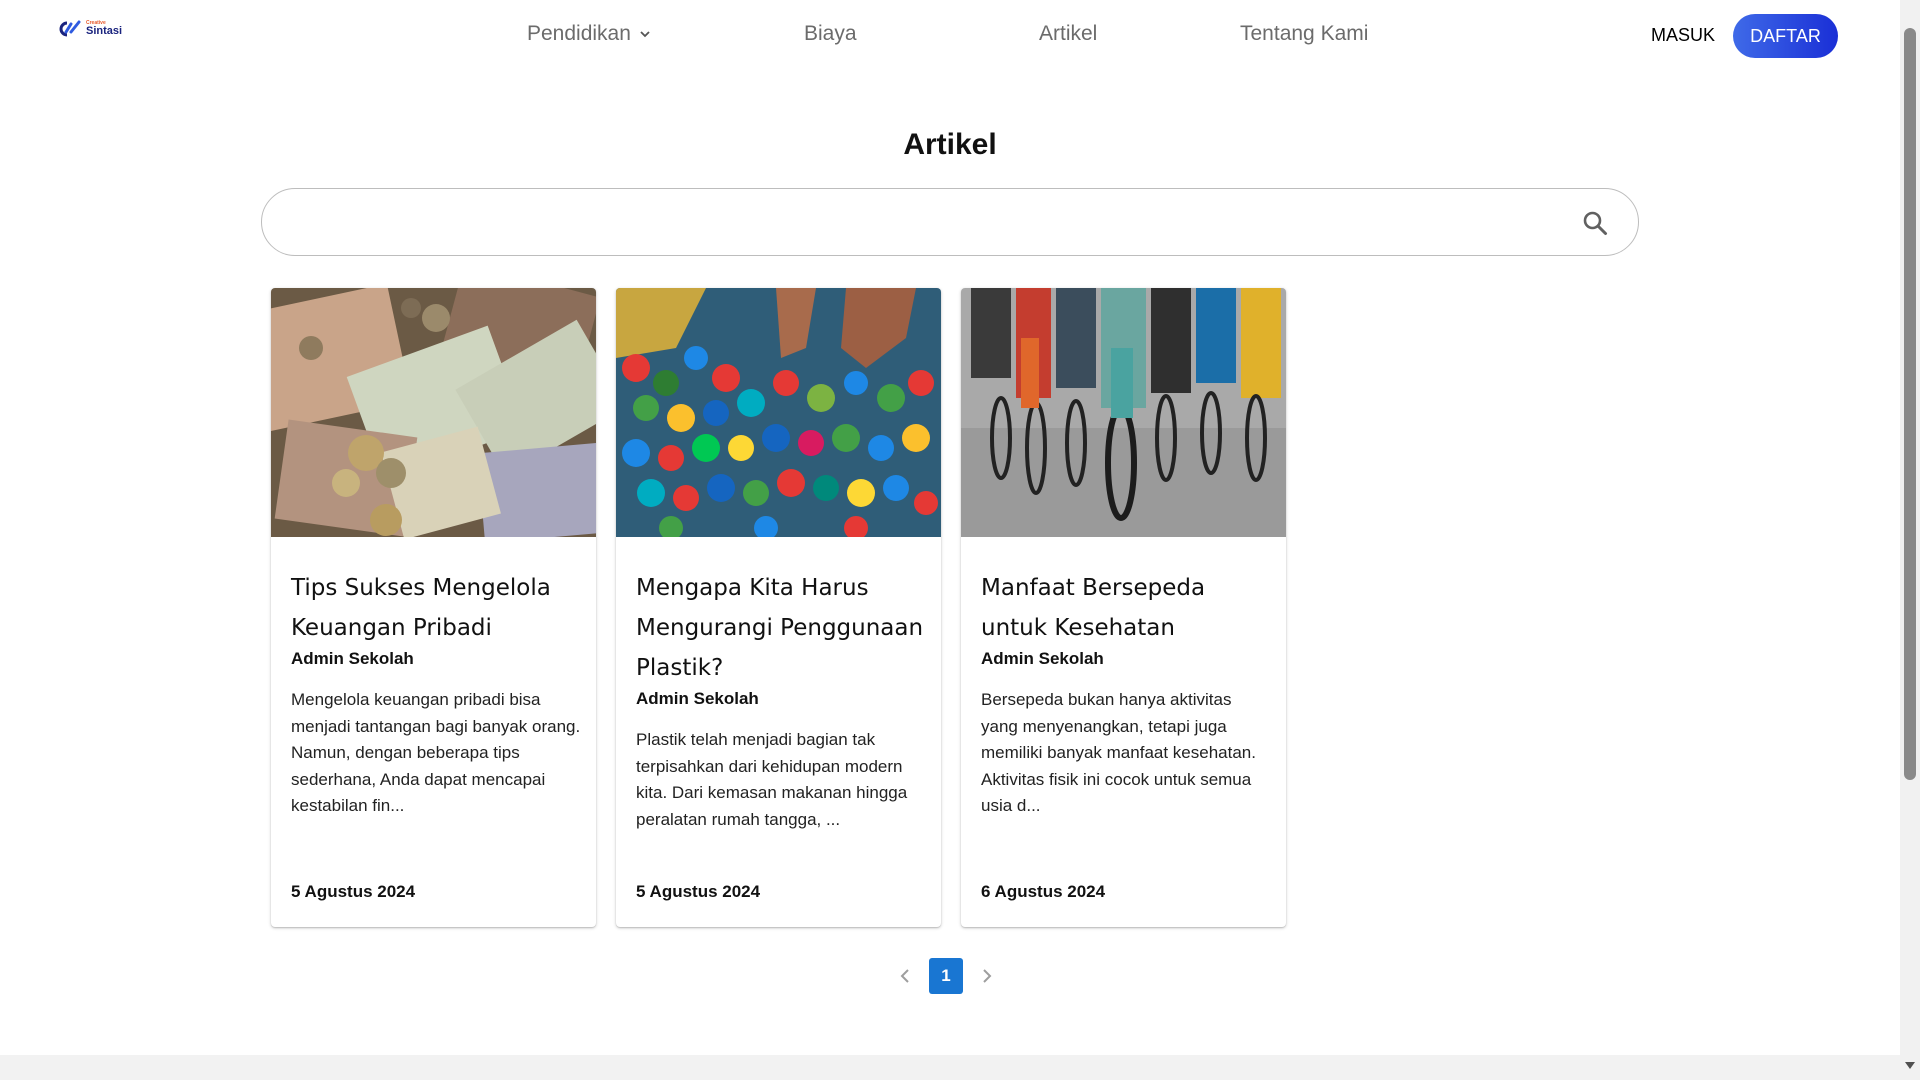  I want to click on cyclists-photo, so click(1123, 412).